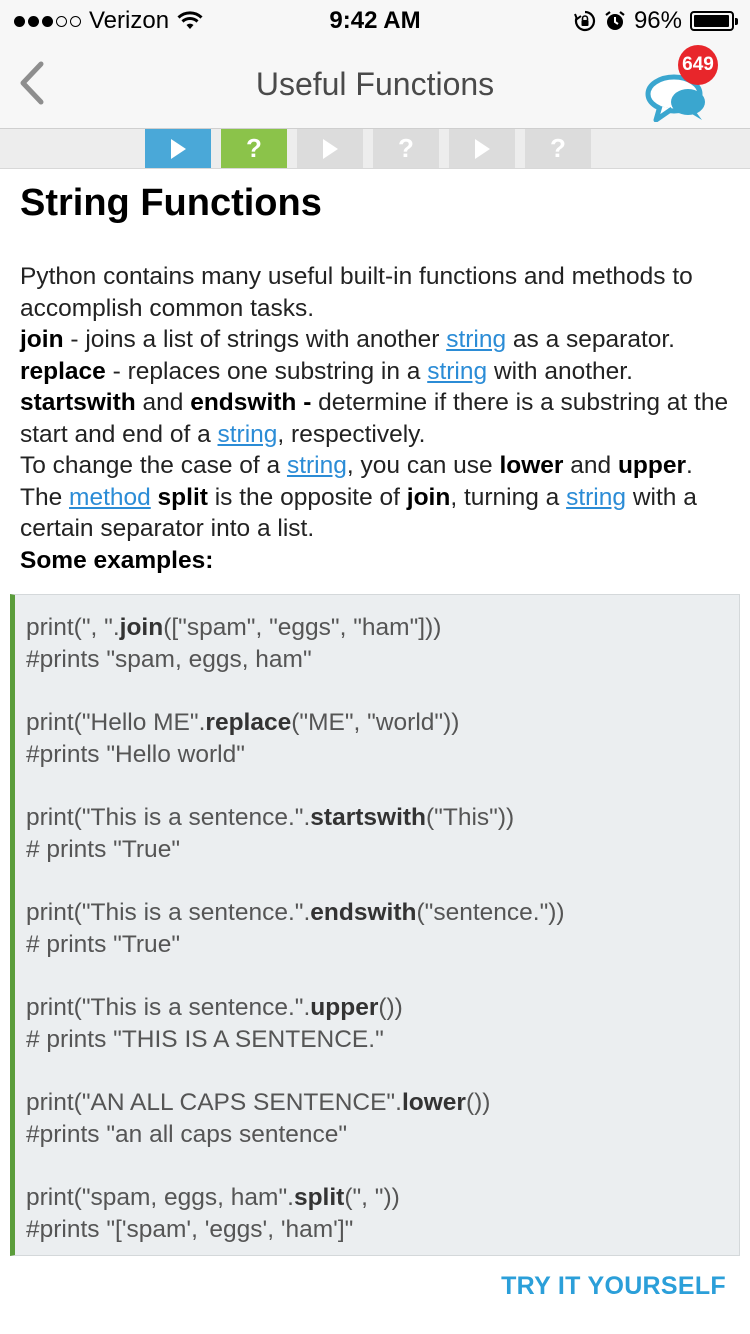  Describe the element at coordinates (656, 21) in the screenshot. I see `status-right: 96%` at that location.